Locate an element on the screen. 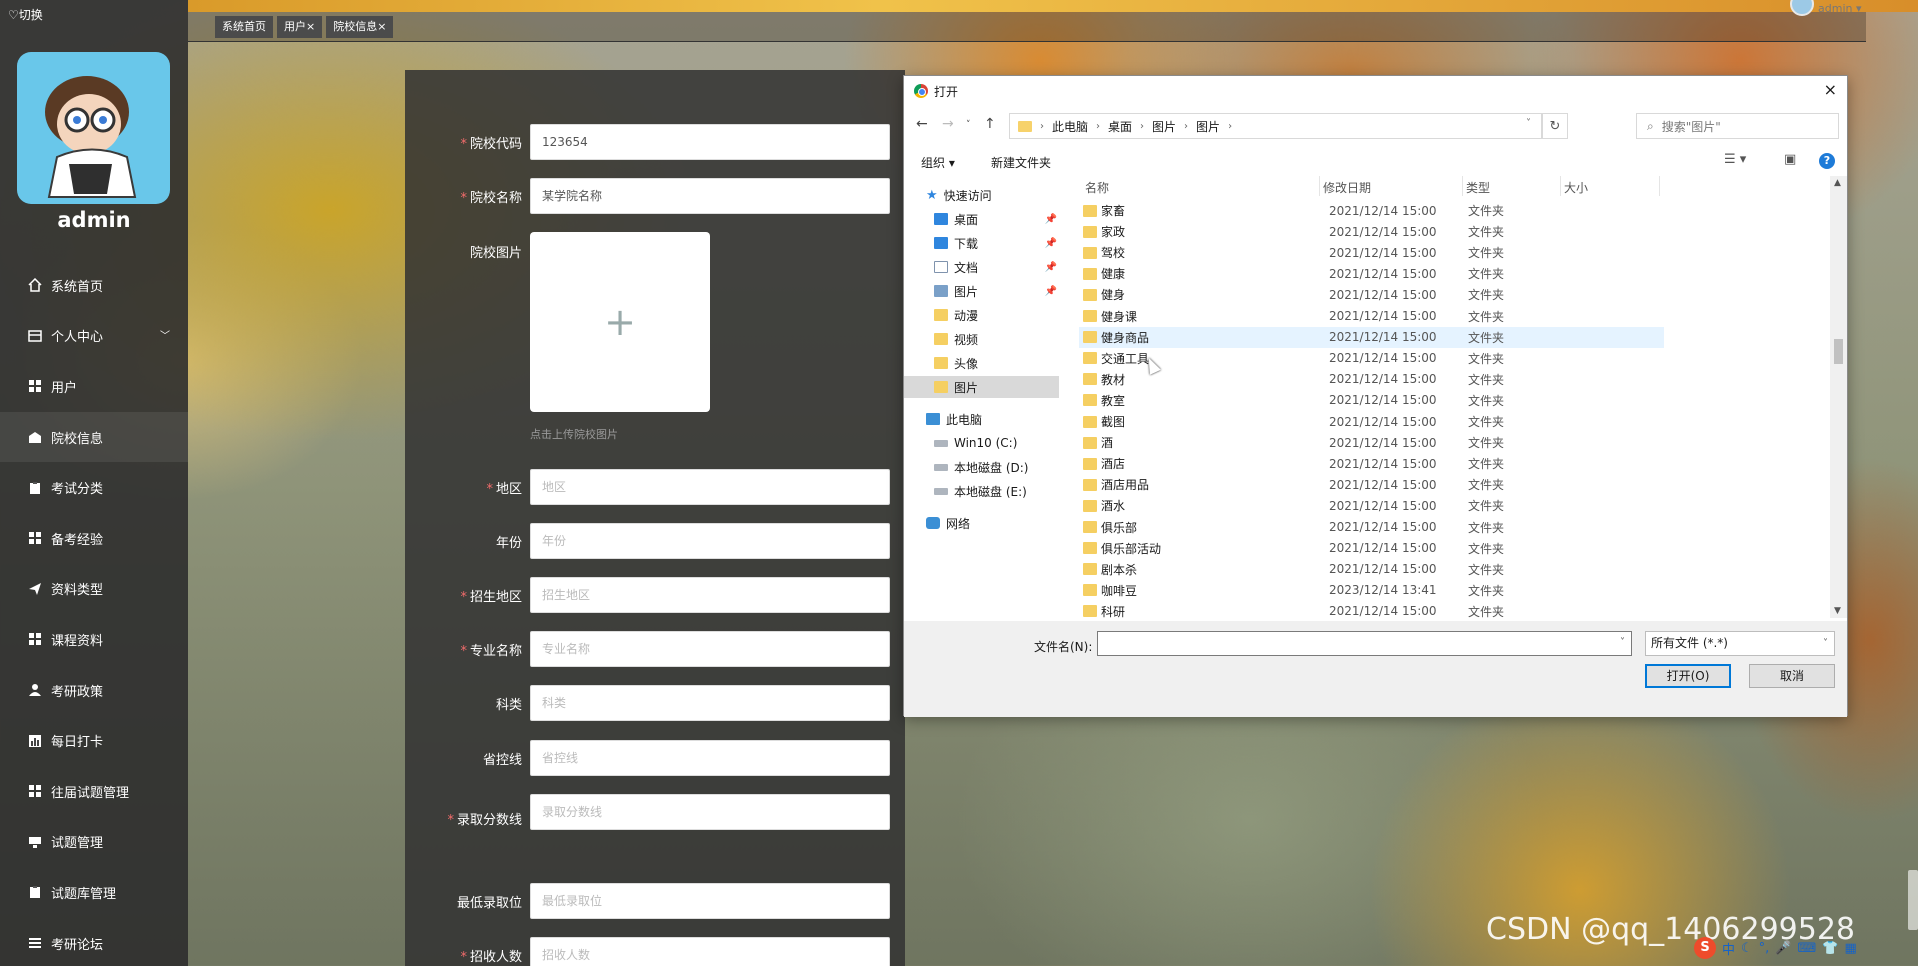 Image resolution: width=1918 pixels, height=966 pixels. breadcrumb-item: 桌面 is located at coordinates (1120, 126).